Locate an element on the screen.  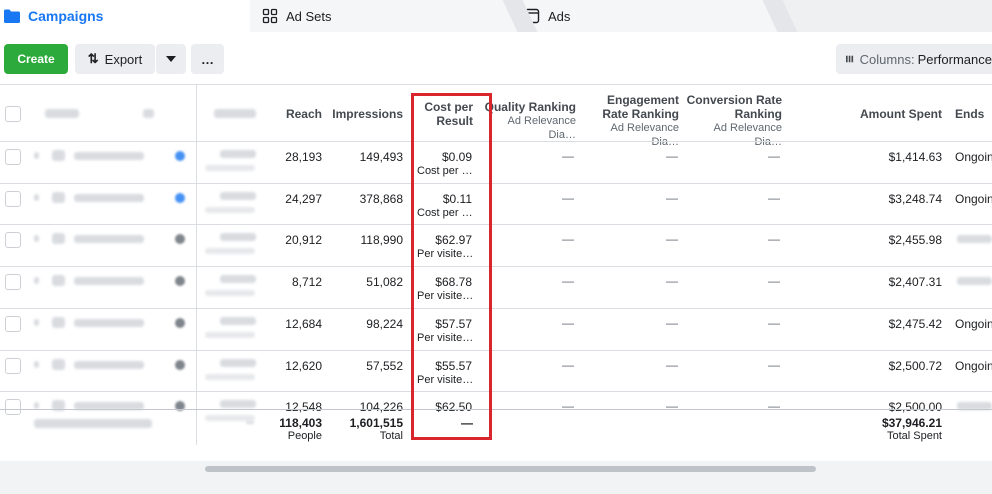
ends-cell: Ongoin is located at coordinates (973, 199).